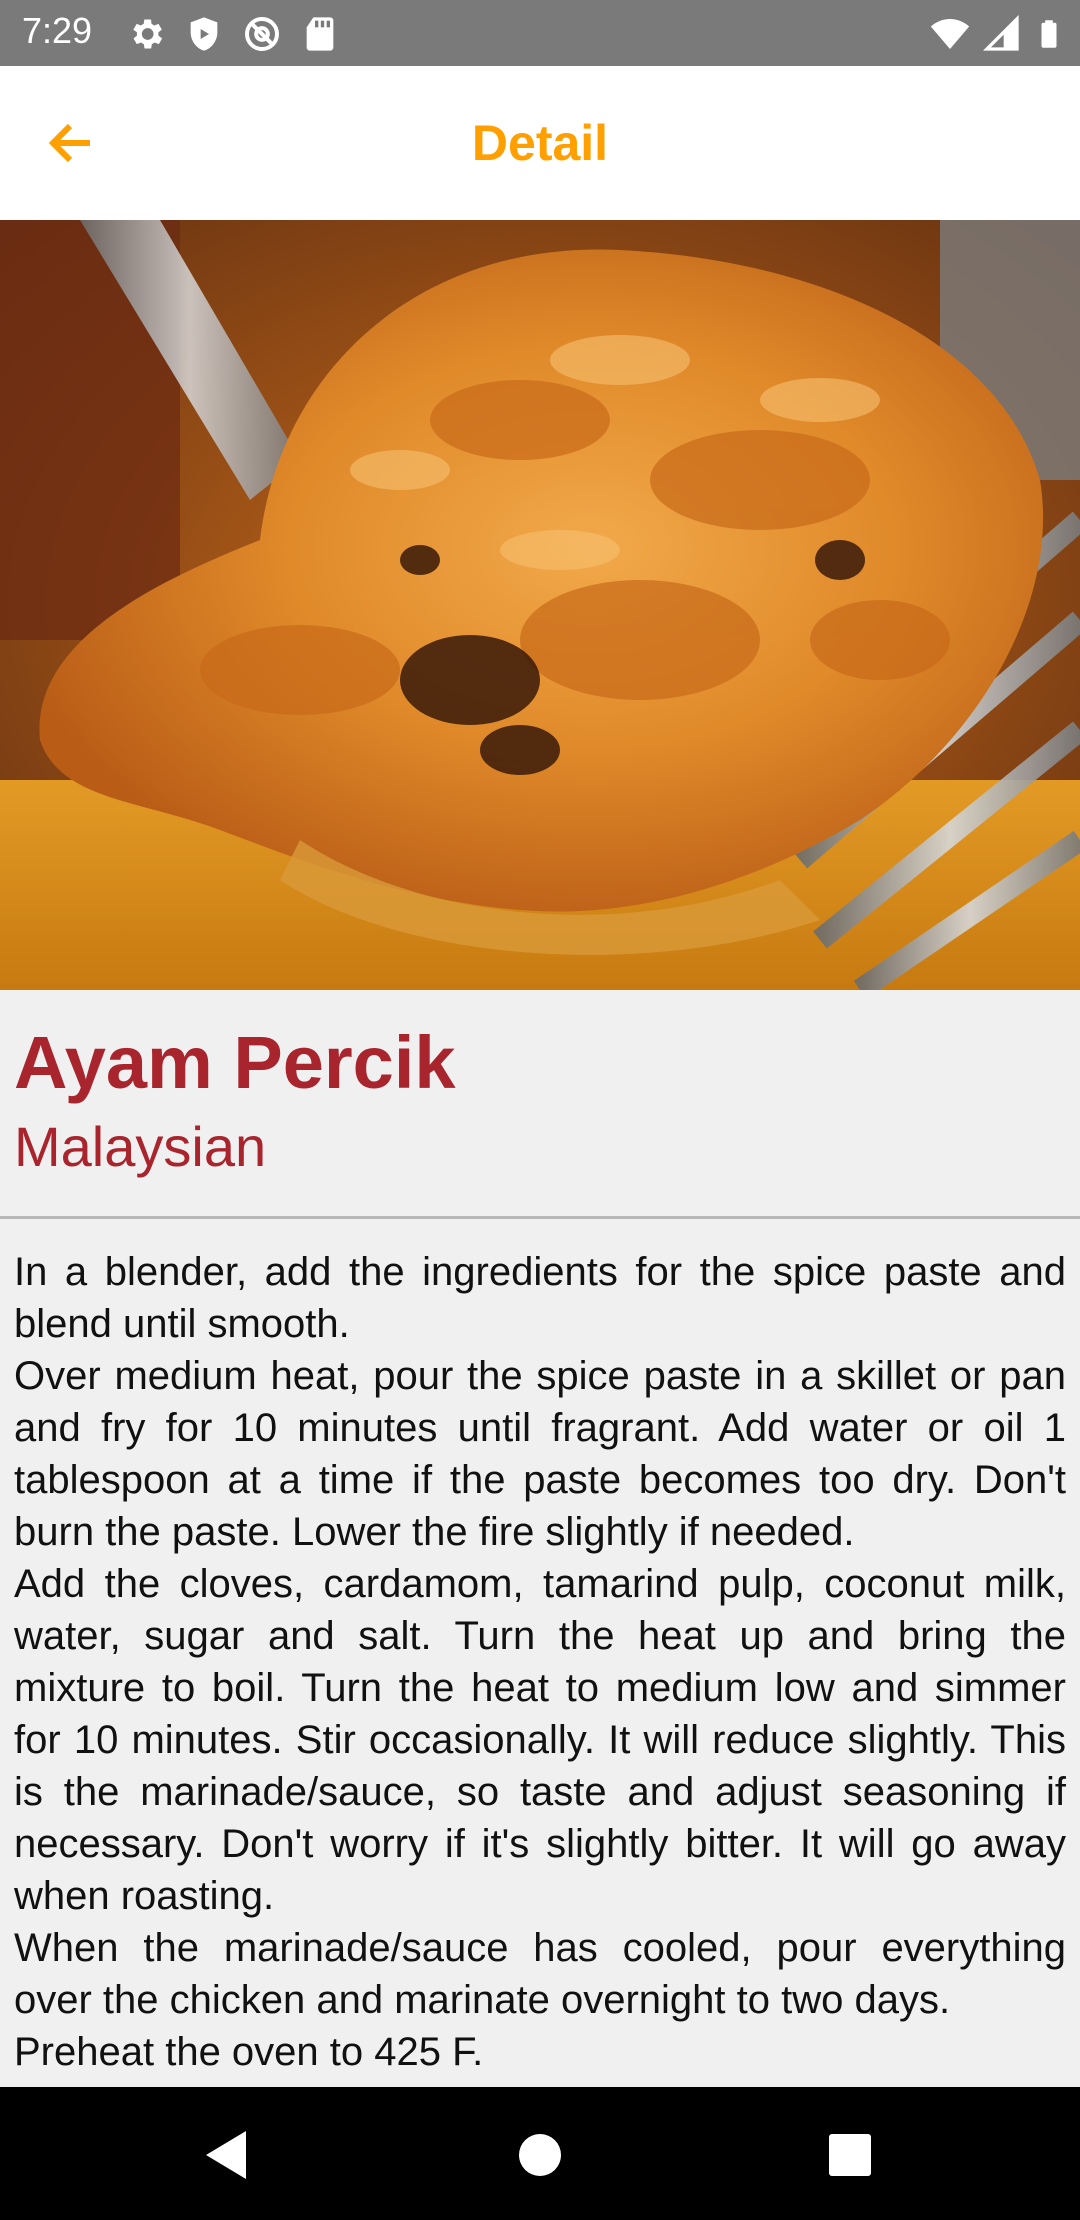  Describe the element at coordinates (540, 1217) in the screenshot. I see `divider` at that location.